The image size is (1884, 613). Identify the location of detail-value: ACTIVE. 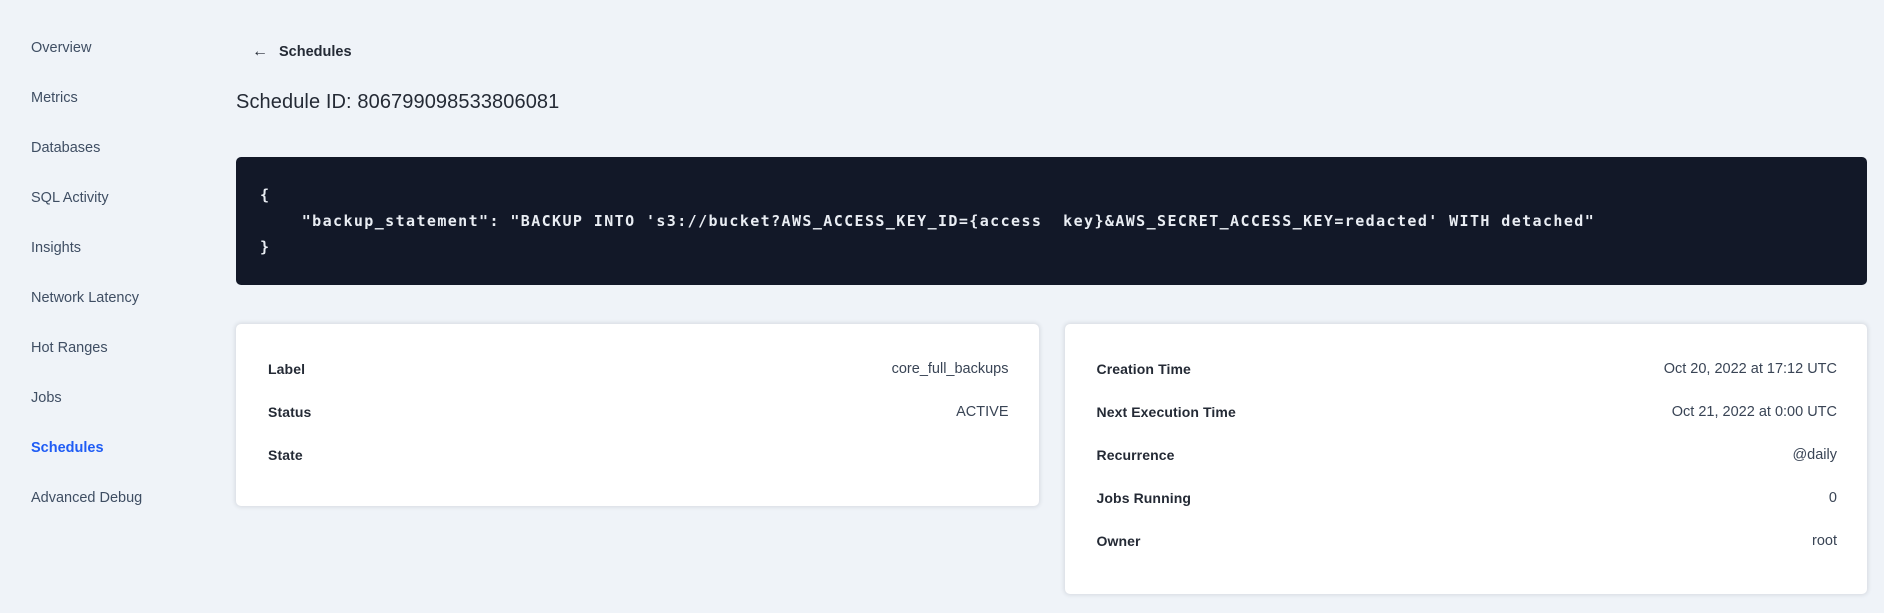
(982, 411).